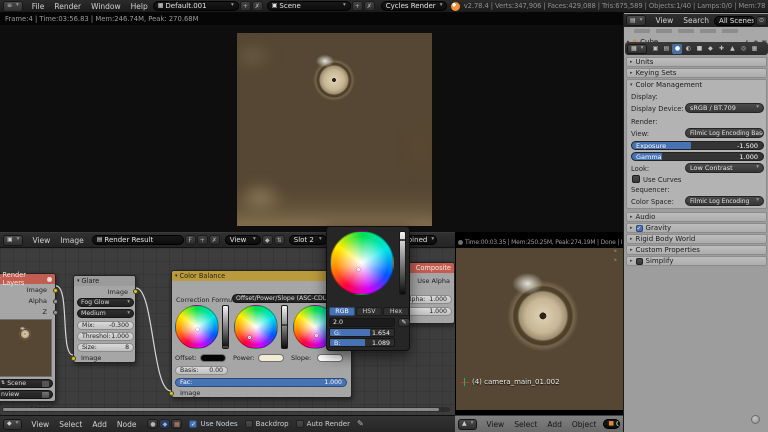 Image resolution: width=768 pixels, height=432 pixels. Describe the element at coordinates (696, 217) in the screenshot. I see `panel-audio: ▸ Audio` at that location.